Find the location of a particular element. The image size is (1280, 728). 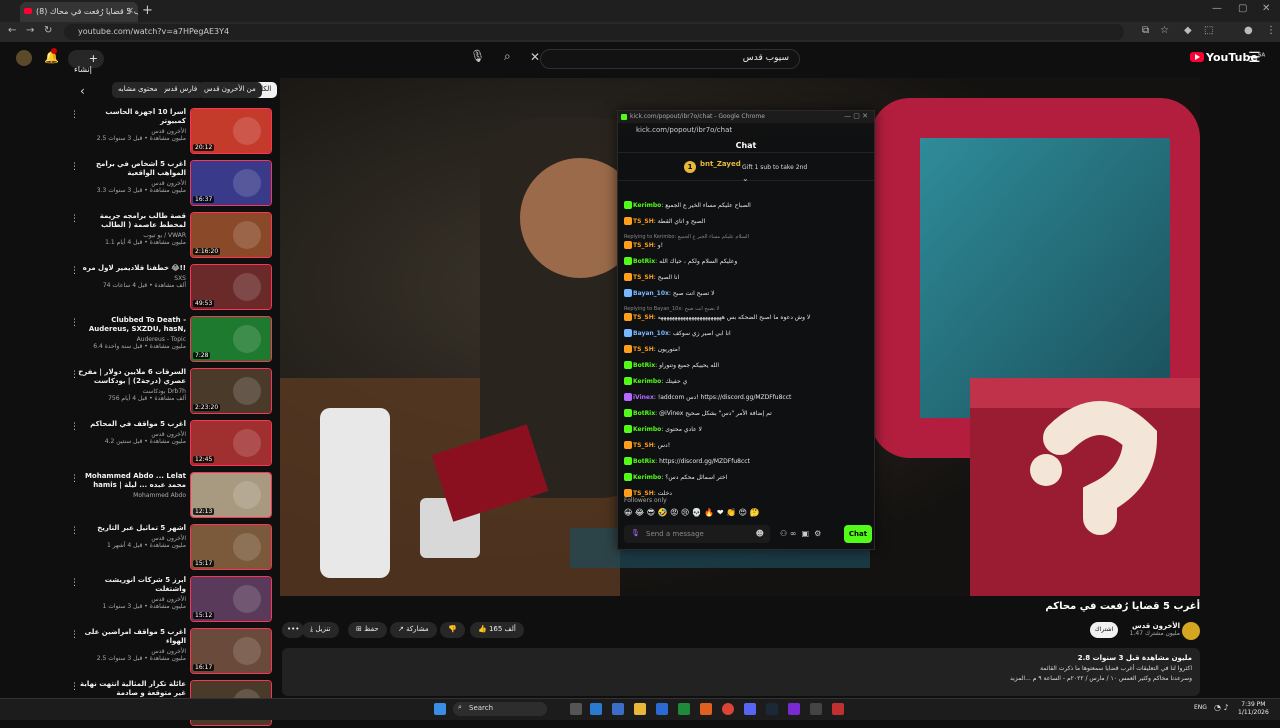

file-explorer-icon is located at coordinates (640, 709).